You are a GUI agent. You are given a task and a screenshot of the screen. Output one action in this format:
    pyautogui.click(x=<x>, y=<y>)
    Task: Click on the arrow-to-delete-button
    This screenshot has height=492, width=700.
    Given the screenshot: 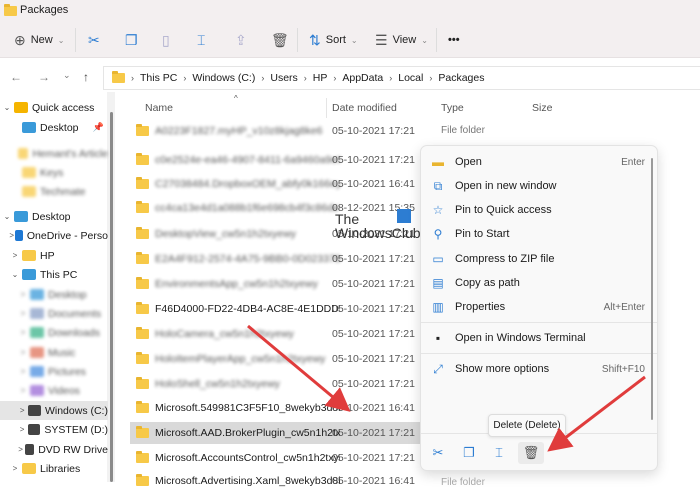 What is the action you would take?
    pyautogui.click(x=596, y=413)
    